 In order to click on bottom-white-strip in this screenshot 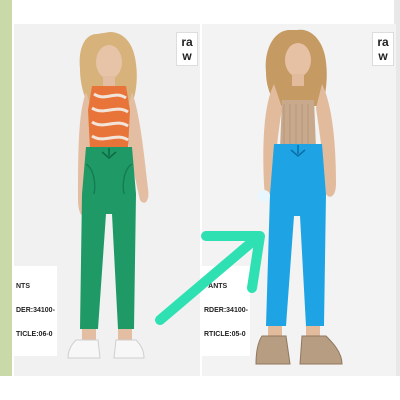, I will do `click(200, 388)`.